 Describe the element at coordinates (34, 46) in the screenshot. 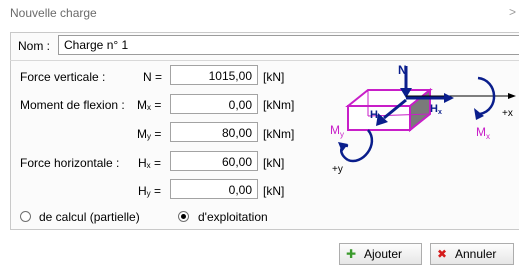

I see `name-label: Nom :` at that location.